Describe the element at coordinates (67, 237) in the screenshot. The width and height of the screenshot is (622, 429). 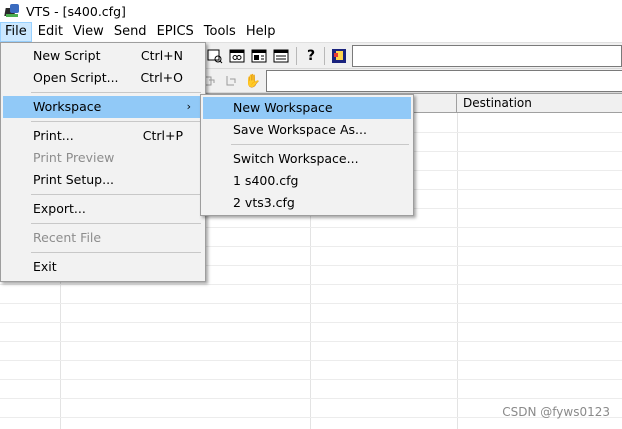
I see `menu-item-label: Recent File` at that location.